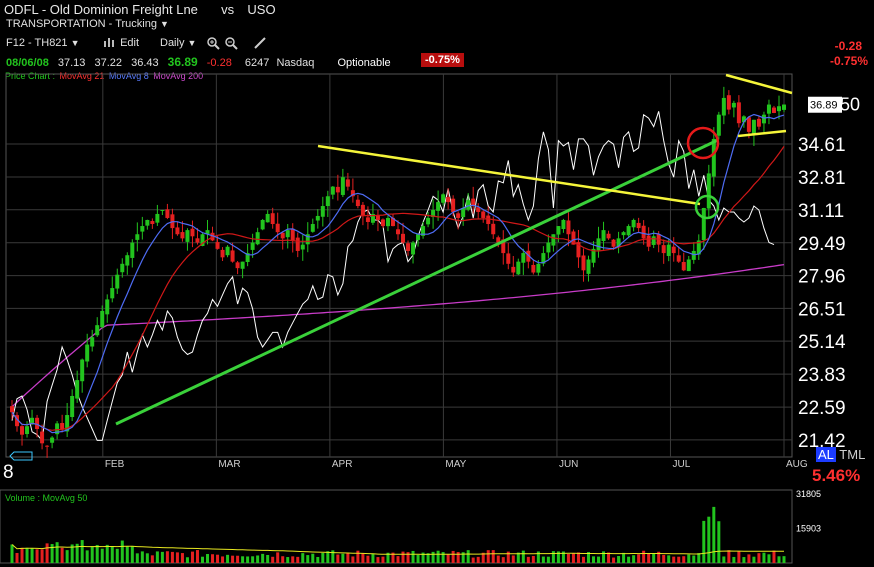 The height and width of the screenshot is (567, 874). What do you see at coordinates (8, 472) in the screenshot?
I see `left-digit: 8` at bounding box center [8, 472].